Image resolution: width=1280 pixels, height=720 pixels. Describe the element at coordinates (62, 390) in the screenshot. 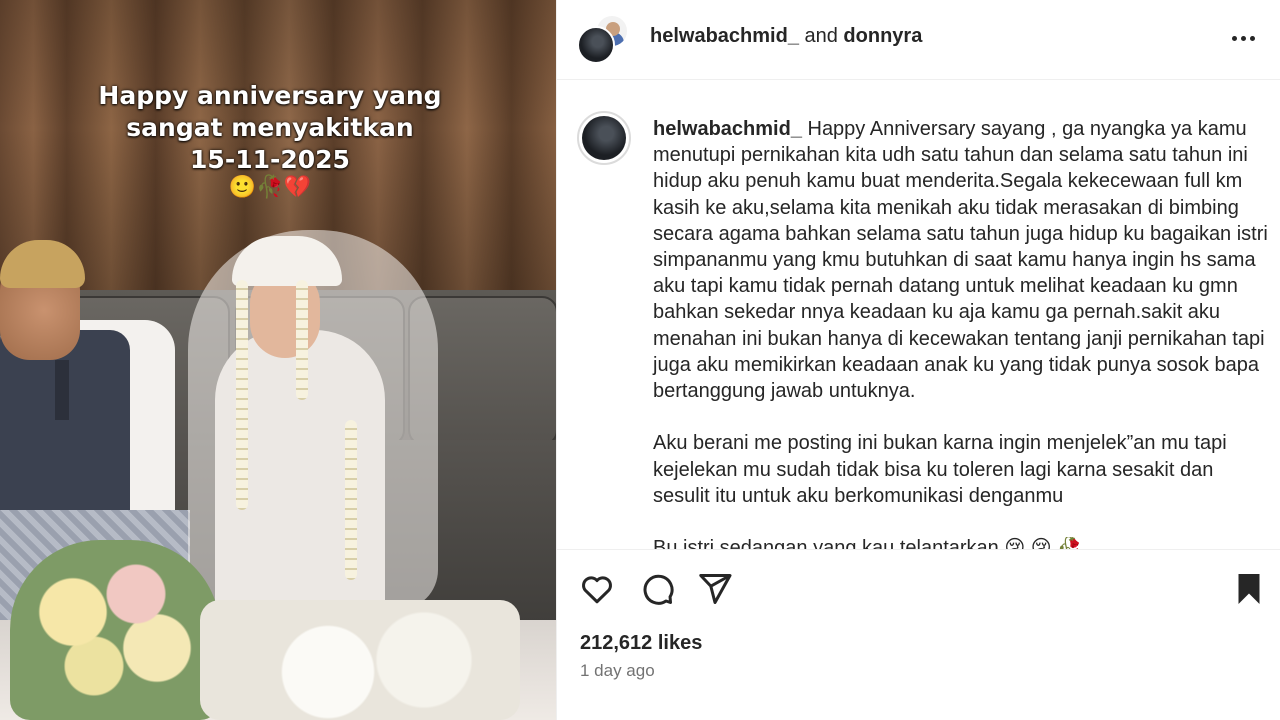

I see `groom-tie` at that location.